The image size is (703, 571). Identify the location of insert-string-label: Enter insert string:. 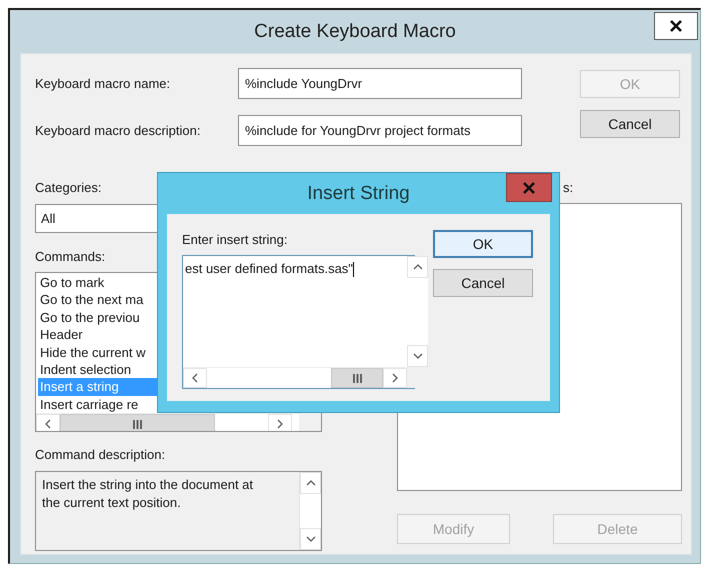
(235, 240).